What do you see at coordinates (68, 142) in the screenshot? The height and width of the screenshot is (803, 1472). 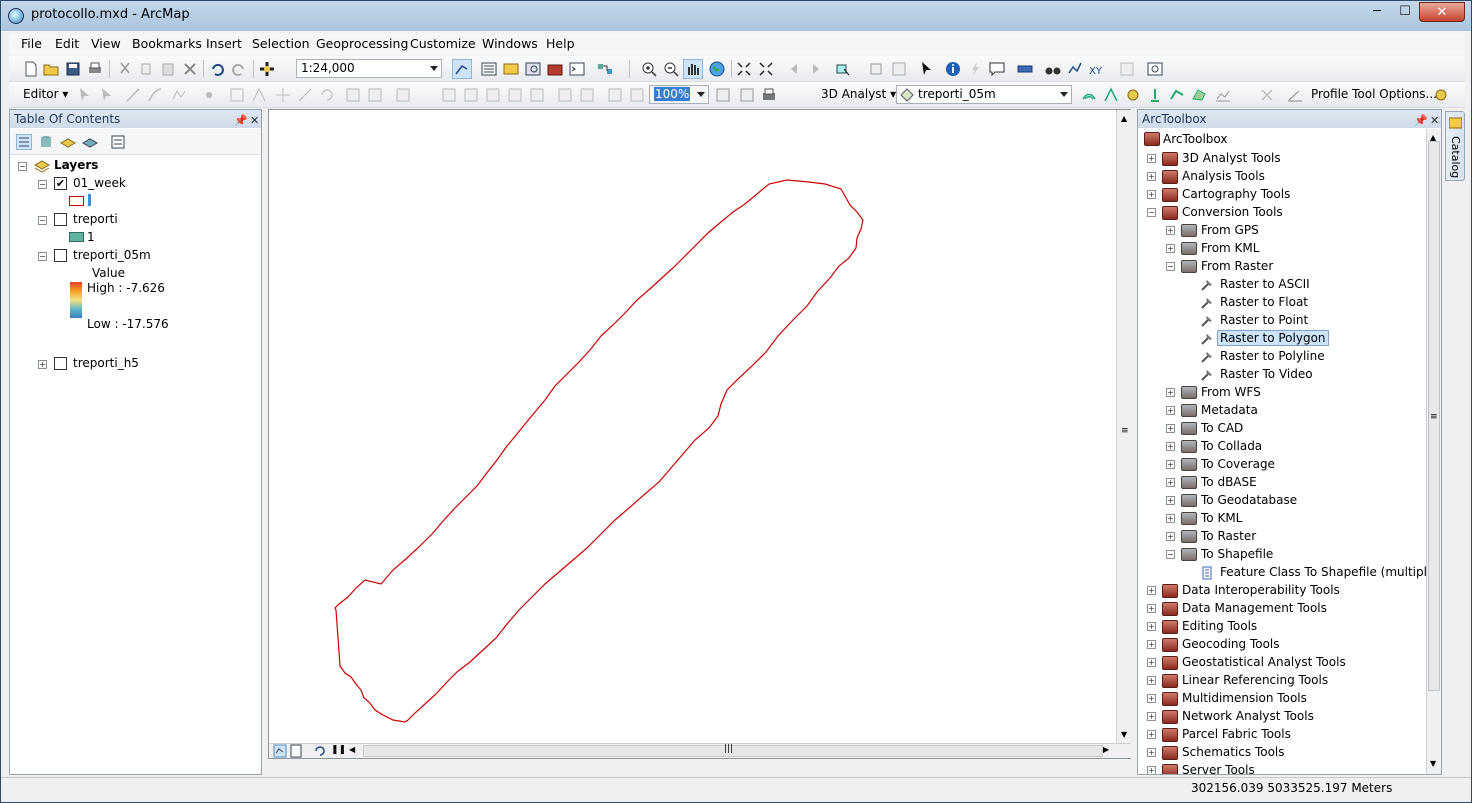 I see `list-by-visibility-icon` at bounding box center [68, 142].